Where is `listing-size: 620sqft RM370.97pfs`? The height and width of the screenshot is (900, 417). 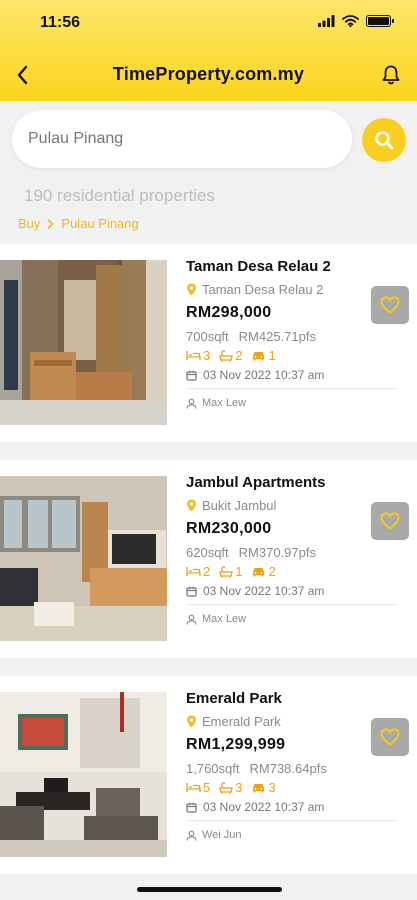 listing-size: 620sqft RM370.97pfs is located at coordinates (293, 552).